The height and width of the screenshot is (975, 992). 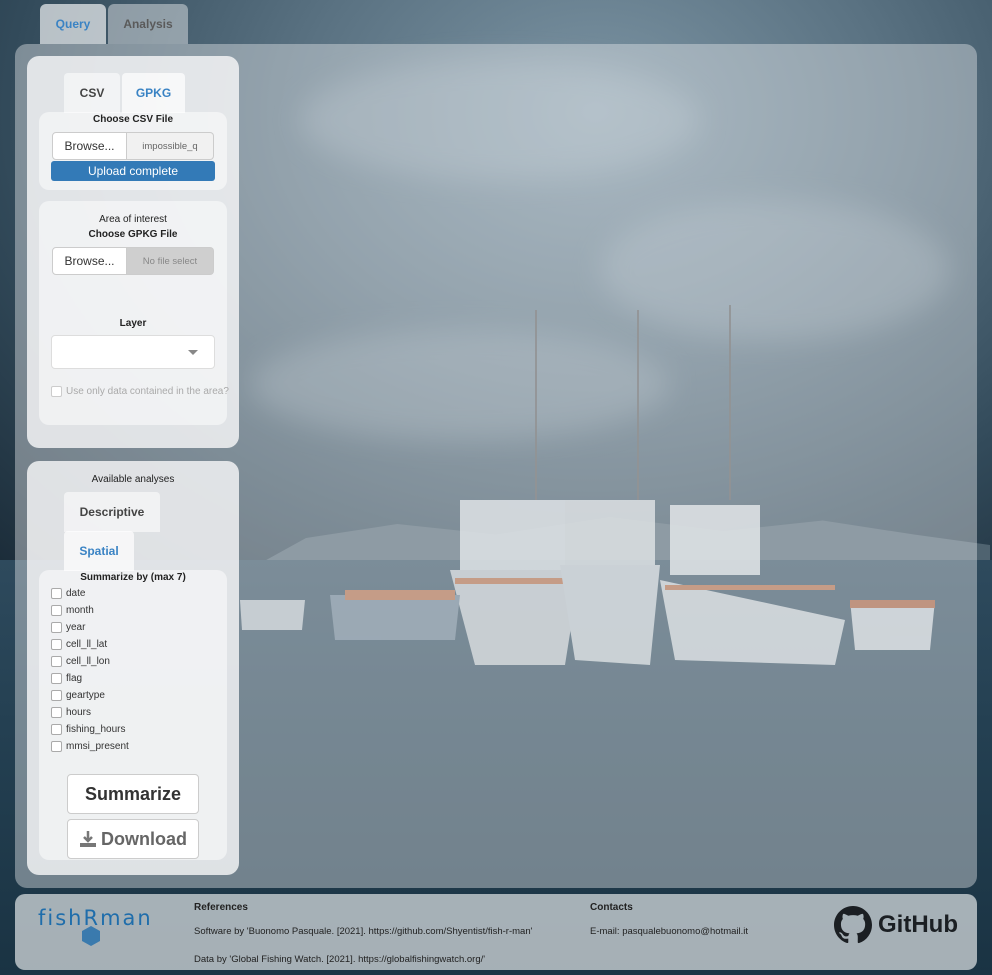 I want to click on csv-label: Choose CSV File, so click(x=132, y=119).